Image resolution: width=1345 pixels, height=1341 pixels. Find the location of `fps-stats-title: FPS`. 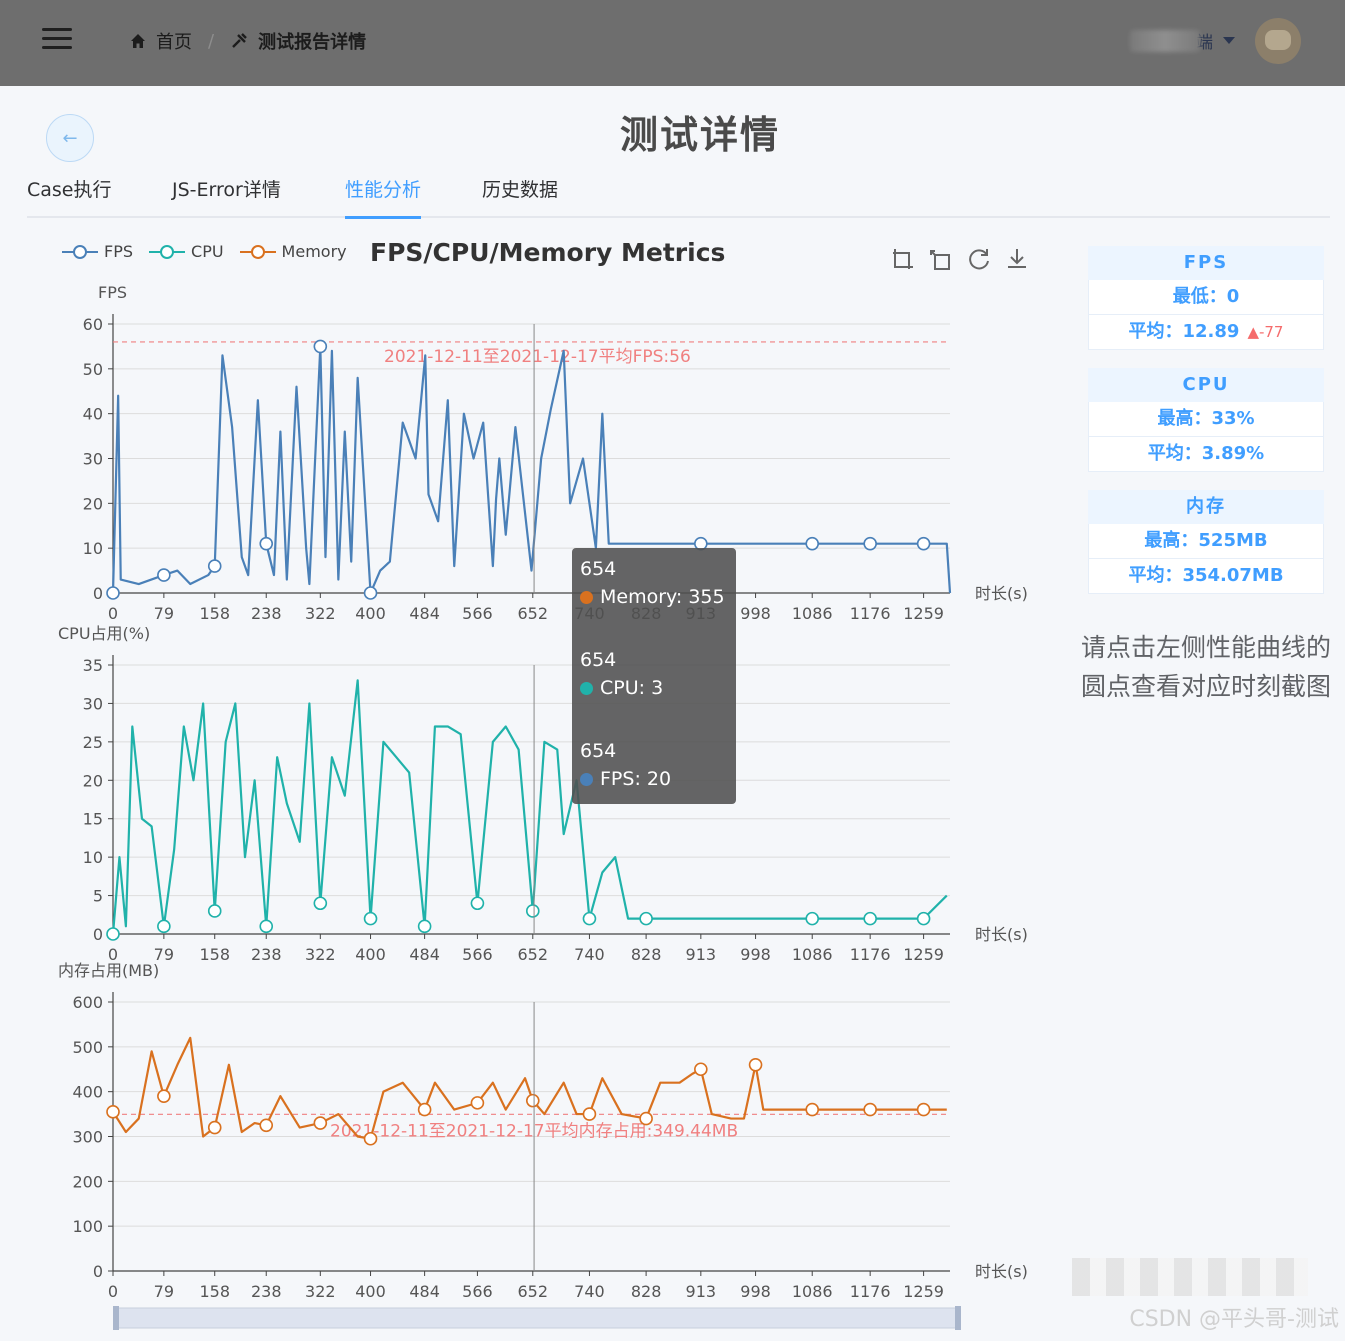

fps-stats-title: FPS is located at coordinates (1206, 263).